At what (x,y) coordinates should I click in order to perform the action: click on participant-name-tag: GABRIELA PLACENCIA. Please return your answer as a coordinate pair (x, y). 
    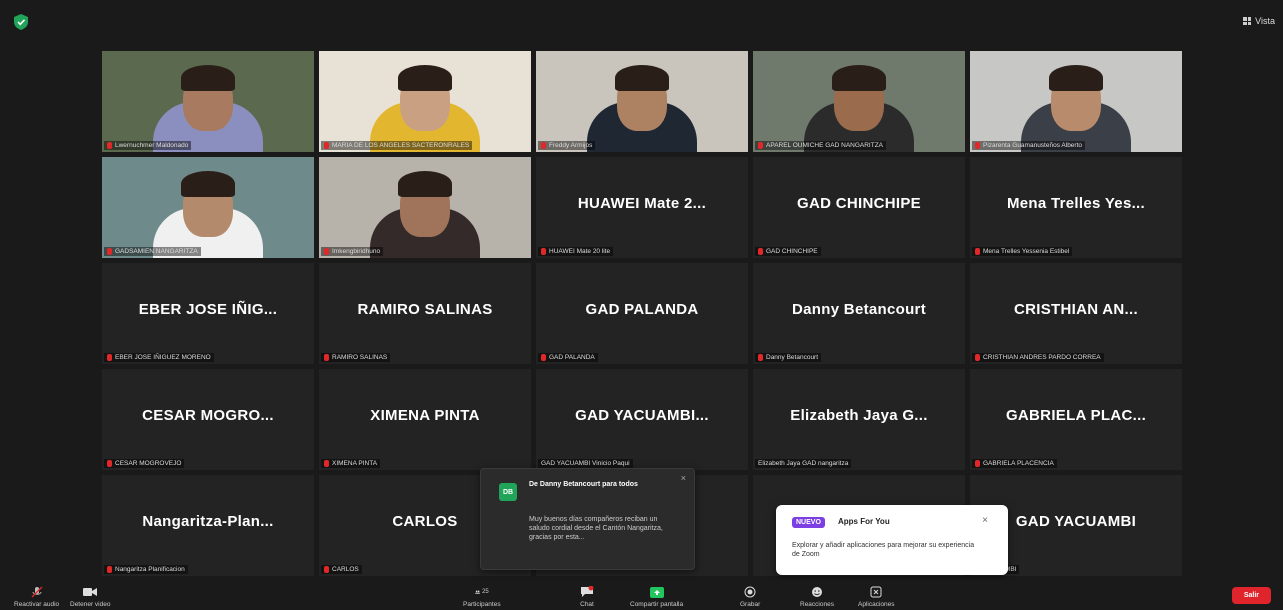
    Looking at the image, I should click on (1014, 463).